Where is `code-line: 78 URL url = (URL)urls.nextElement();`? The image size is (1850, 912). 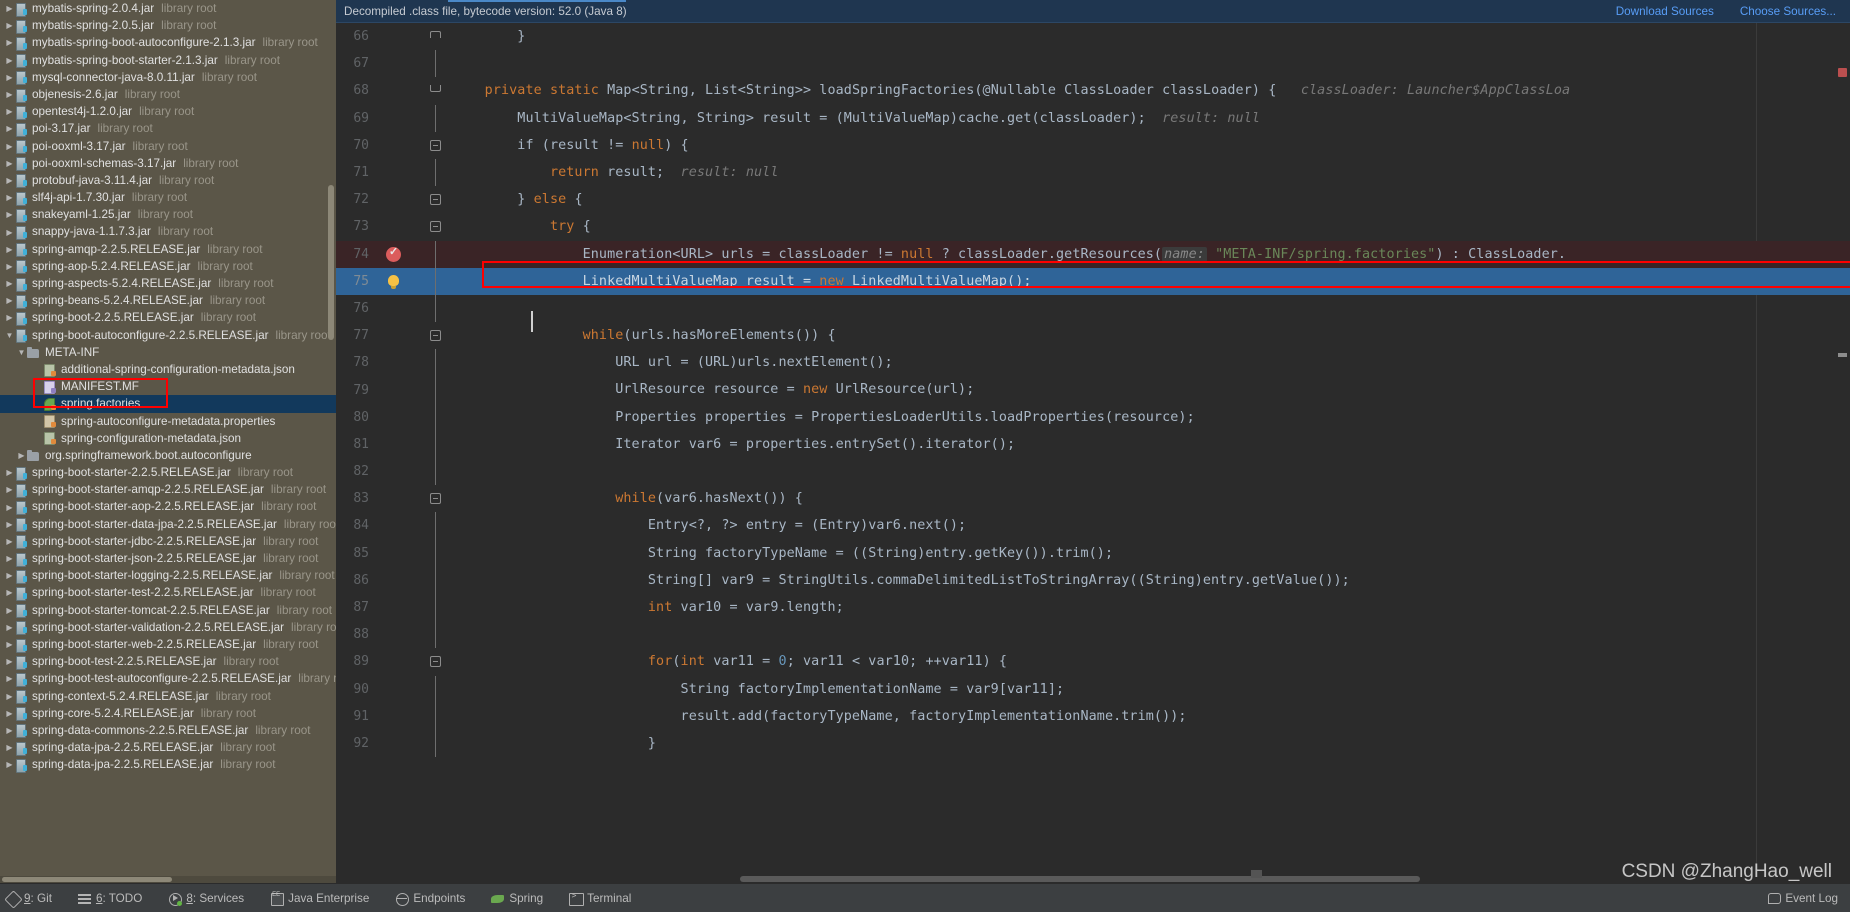
code-line: 78 URL url = (URL)urls.nextElement(); is located at coordinates (1093, 363).